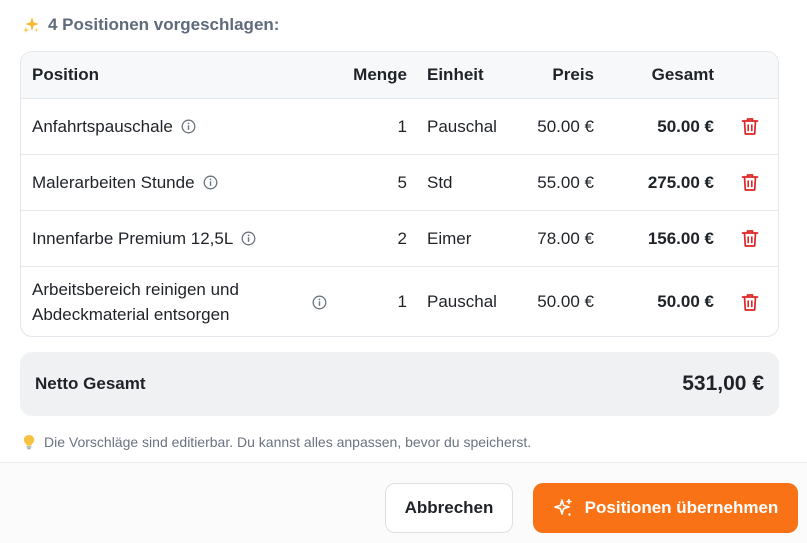 The height and width of the screenshot is (543, 807). Describe the element at coordinates (472, 238) in the screenshot. I see `einheit-cell: Eimer` at that location.